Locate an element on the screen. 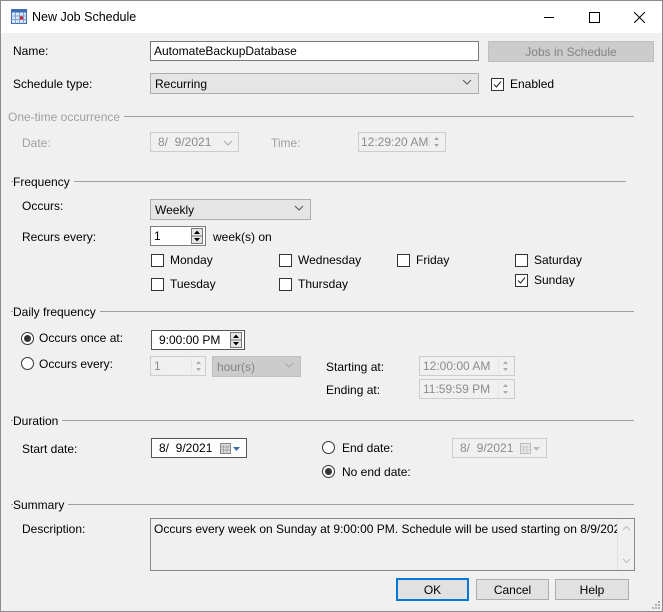 The height and width of the screenshot is (612, 663). tuesday-checkbox is located at coordinates (157, 284).